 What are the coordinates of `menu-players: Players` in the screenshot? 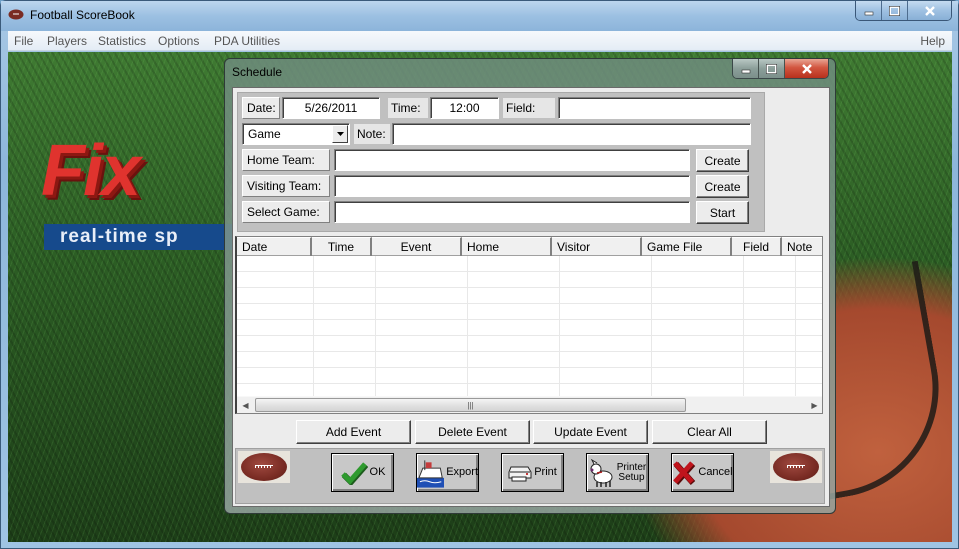 It's located at (67, 41).